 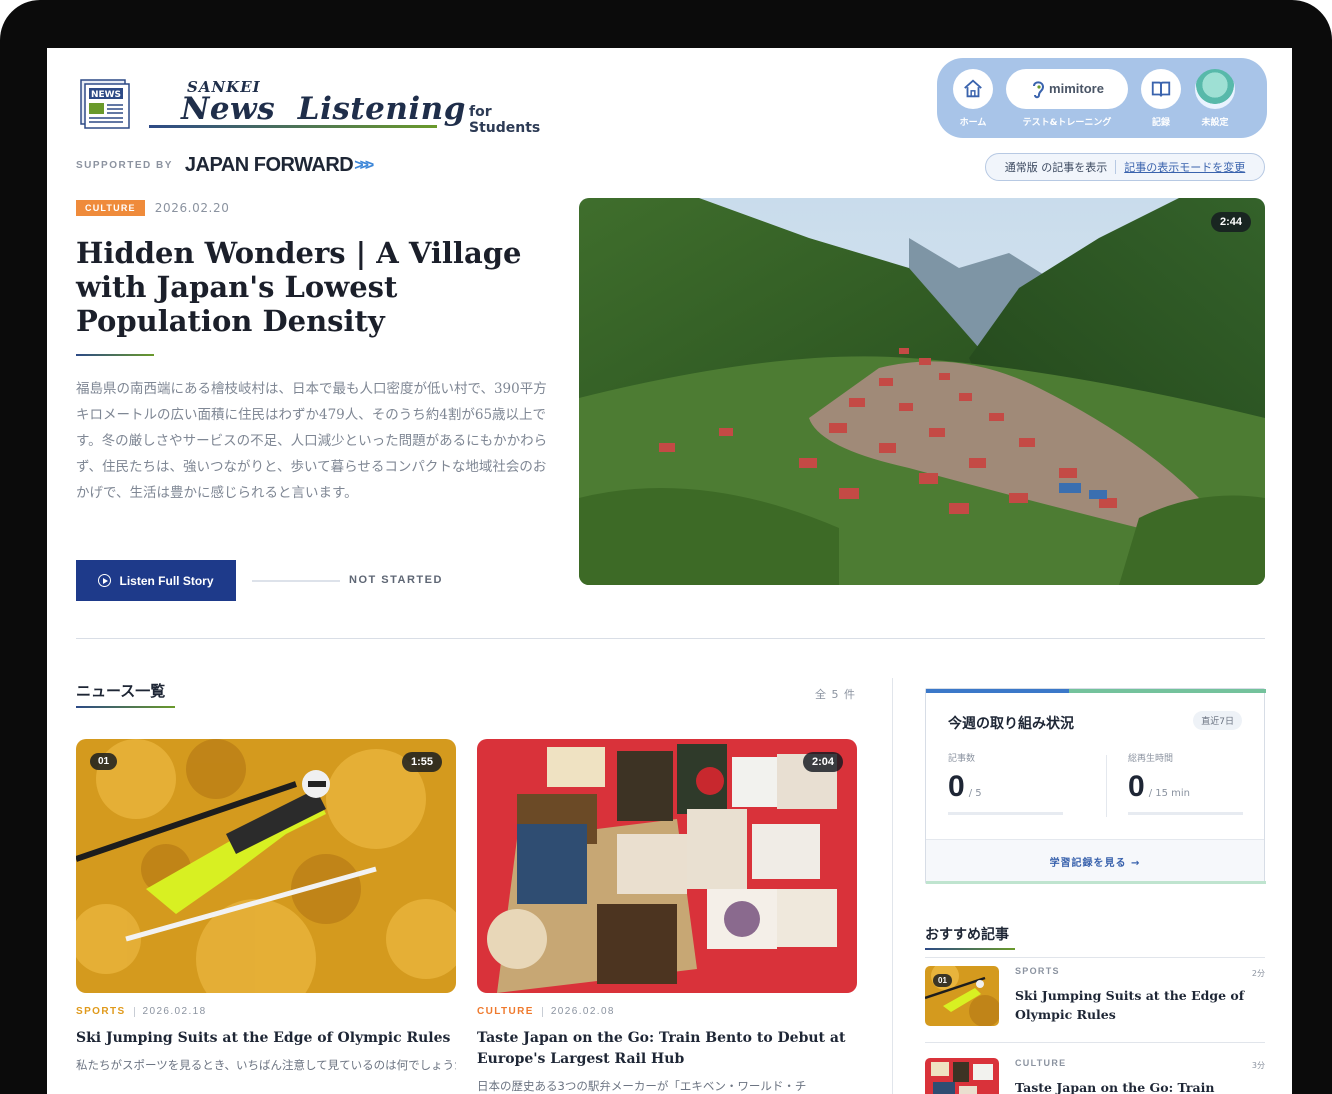 I want to click on time-progress-bar, so click(x=1185, y=813).